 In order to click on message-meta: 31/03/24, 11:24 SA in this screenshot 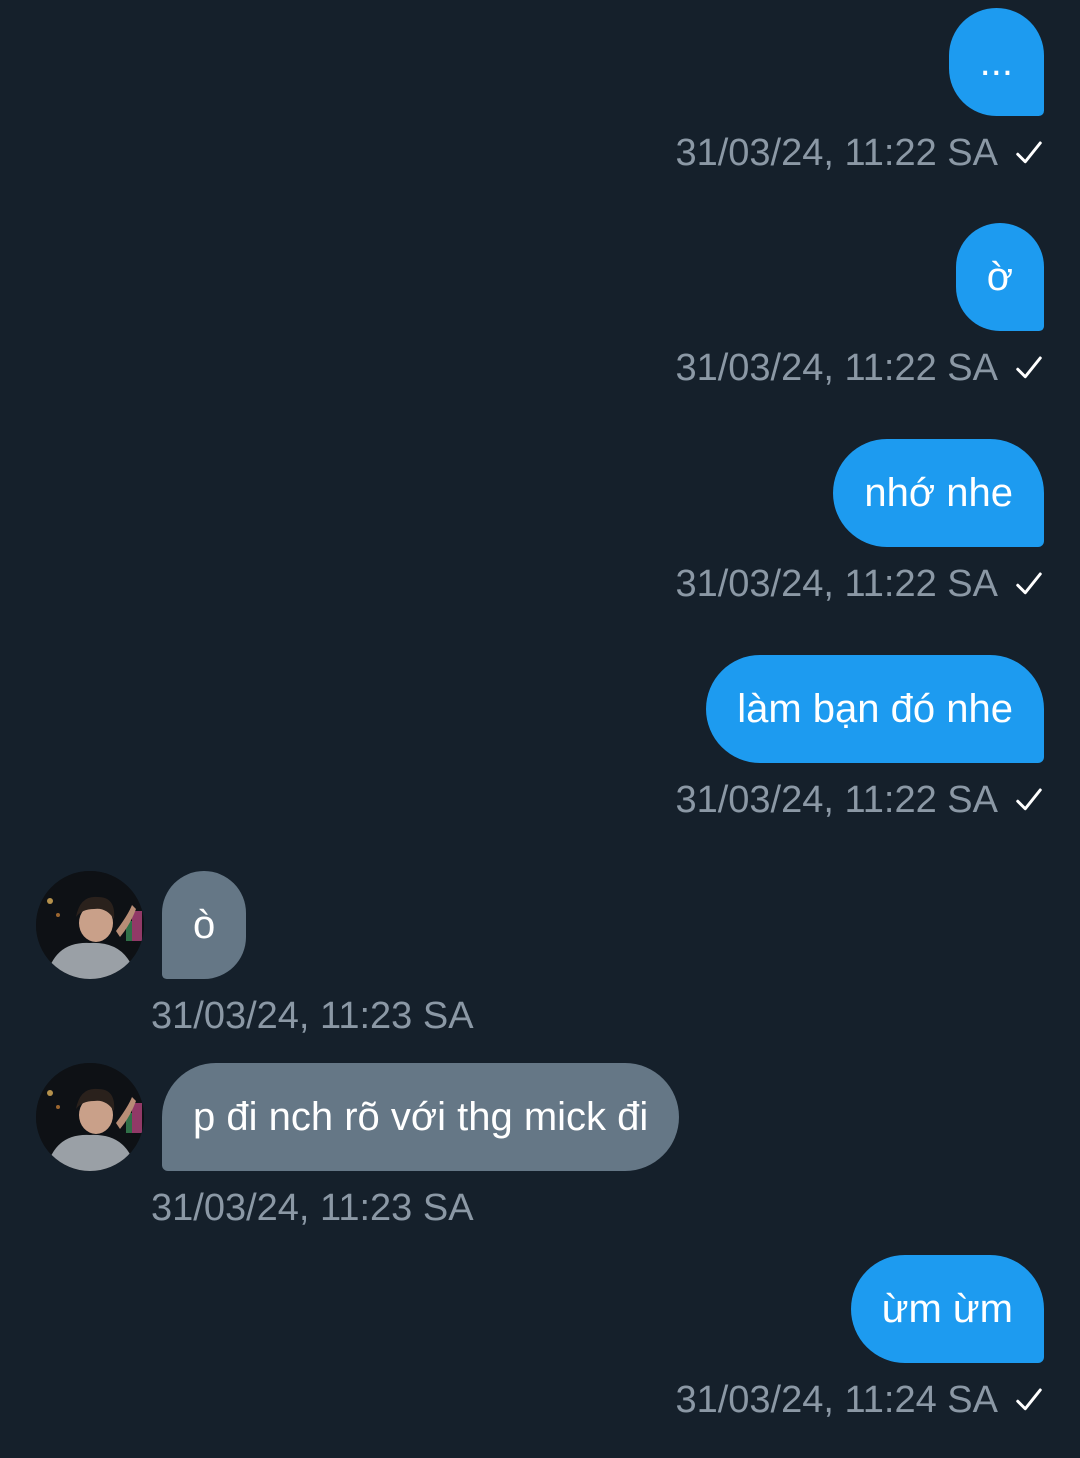, I will do `click(859, 1400)`.